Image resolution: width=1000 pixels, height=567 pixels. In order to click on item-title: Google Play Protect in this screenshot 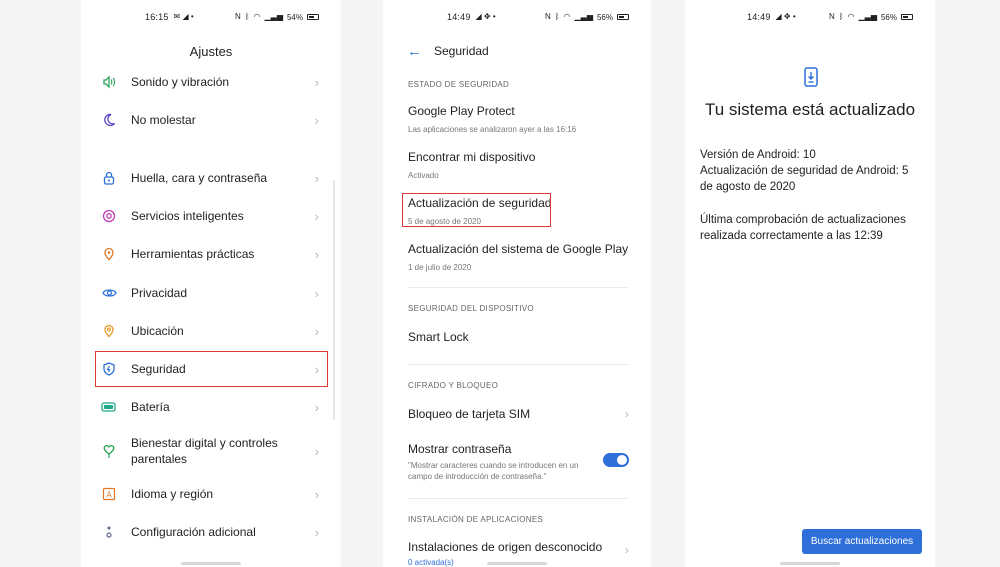, I will do `click(461, 111)`.